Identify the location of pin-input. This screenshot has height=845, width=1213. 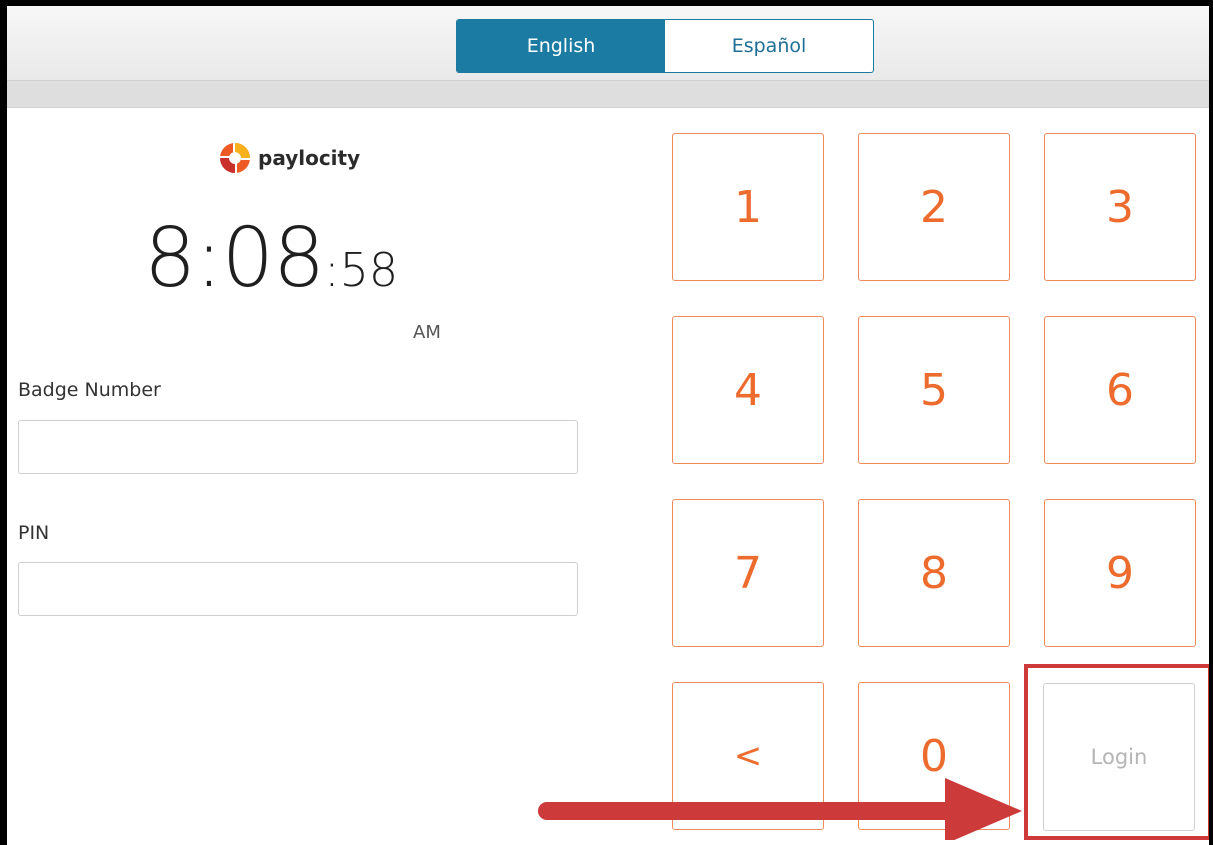
(298, 589).